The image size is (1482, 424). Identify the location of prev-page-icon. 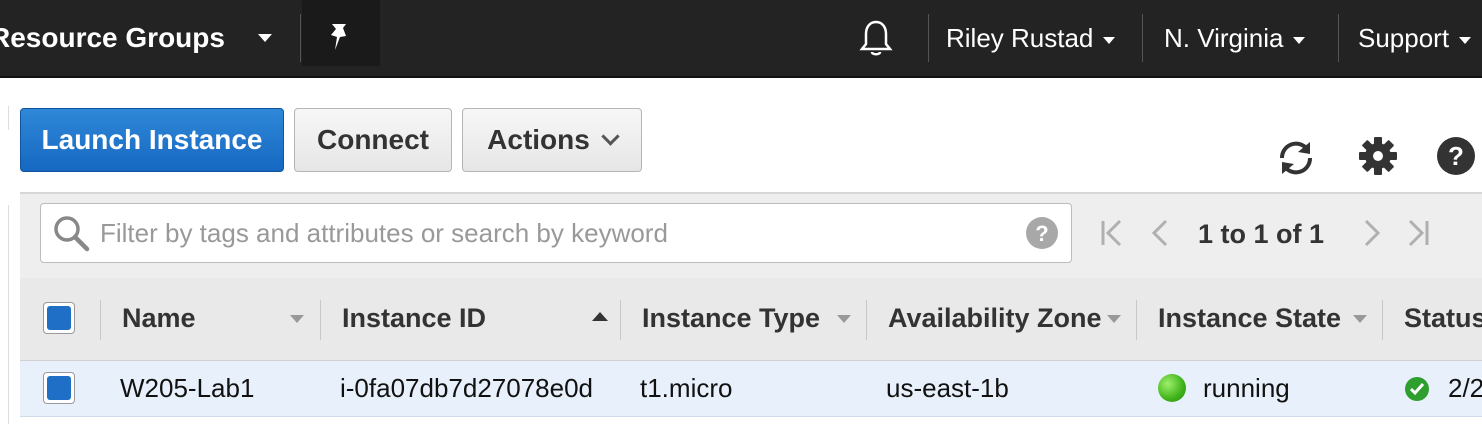
(1161, 233).